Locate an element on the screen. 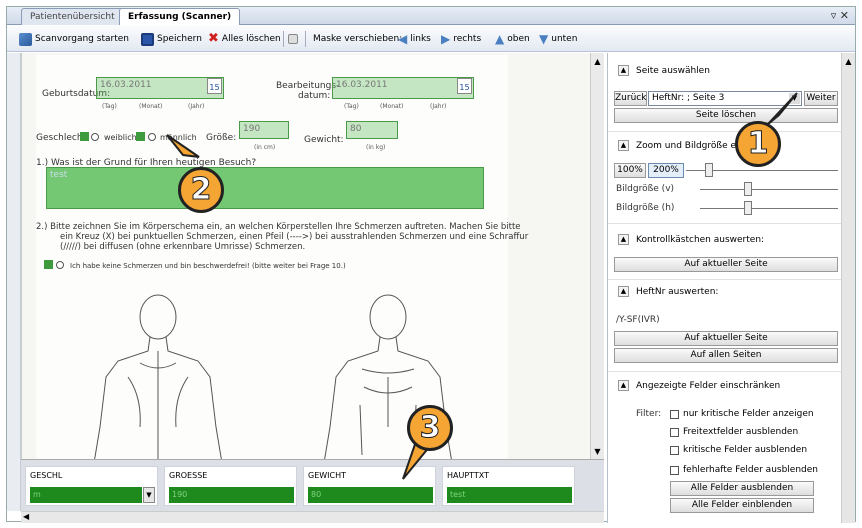 This screenshot has width=862, height=528. callout-2: 2 is located at coordinates (201, 190).